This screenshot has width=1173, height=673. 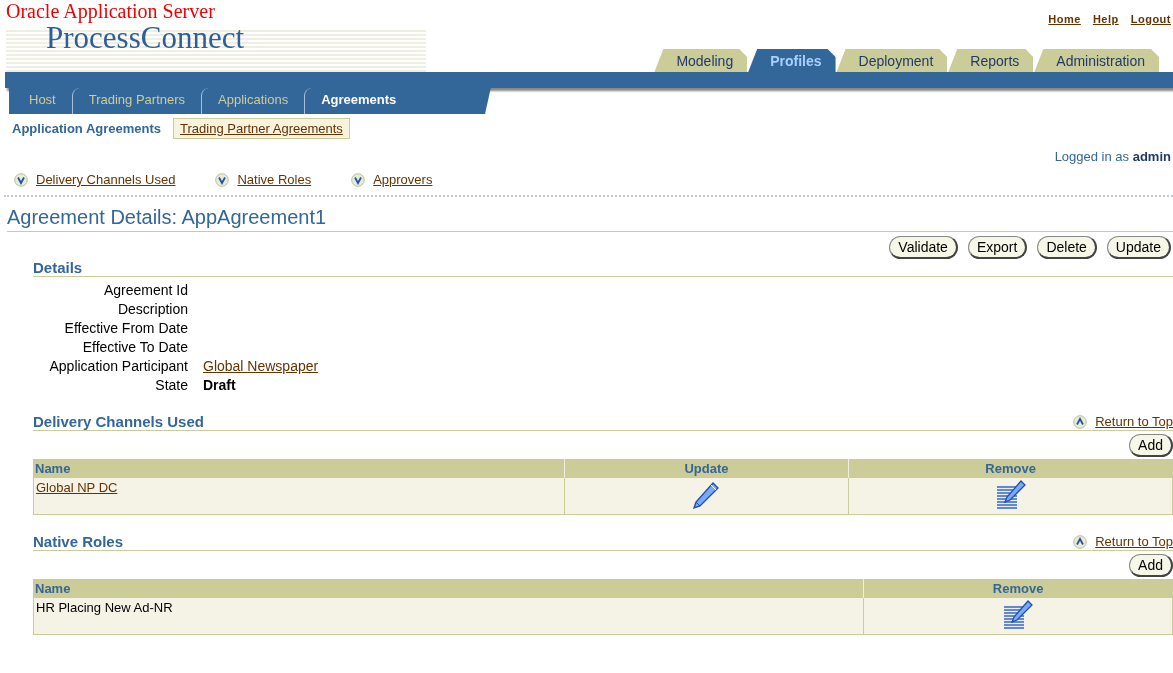 What do you see at coordinates (104, 607) in the screenshot?
I see `table-cell: HR Placing New Ad-NR` at bounding box center [104, 607].